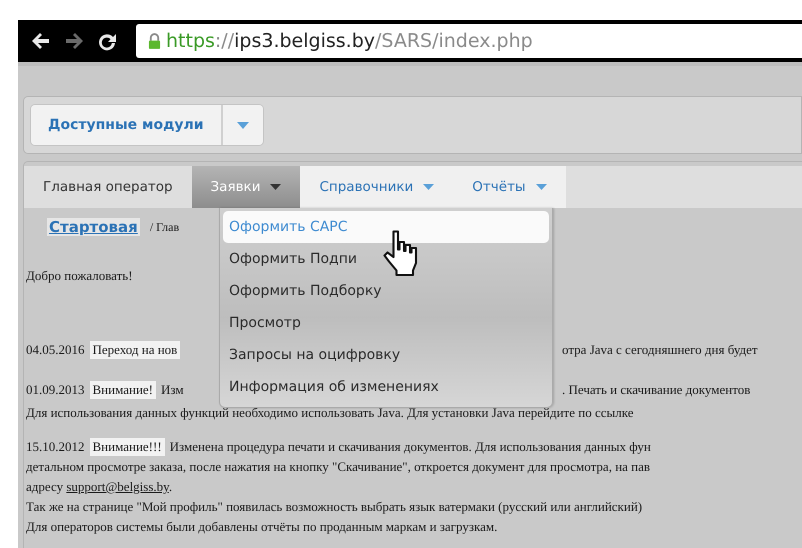  I want to click on menu-item: Просмотр, so click(386, 323).